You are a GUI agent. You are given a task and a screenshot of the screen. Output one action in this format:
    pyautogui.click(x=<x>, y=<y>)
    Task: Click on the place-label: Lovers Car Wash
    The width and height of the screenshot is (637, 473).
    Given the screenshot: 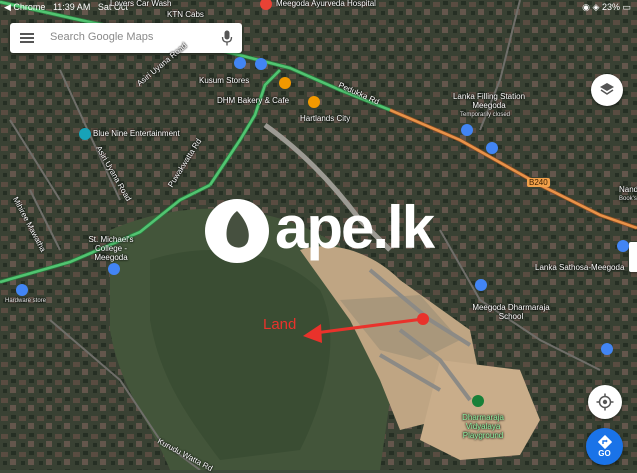 What is the action you would take?
    pyautogui.click(x=141, y=4)
    